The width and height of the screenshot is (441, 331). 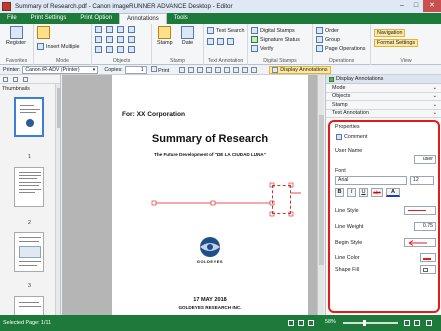 I want to click on zoom-in-icon, so click(x=245, y=69).